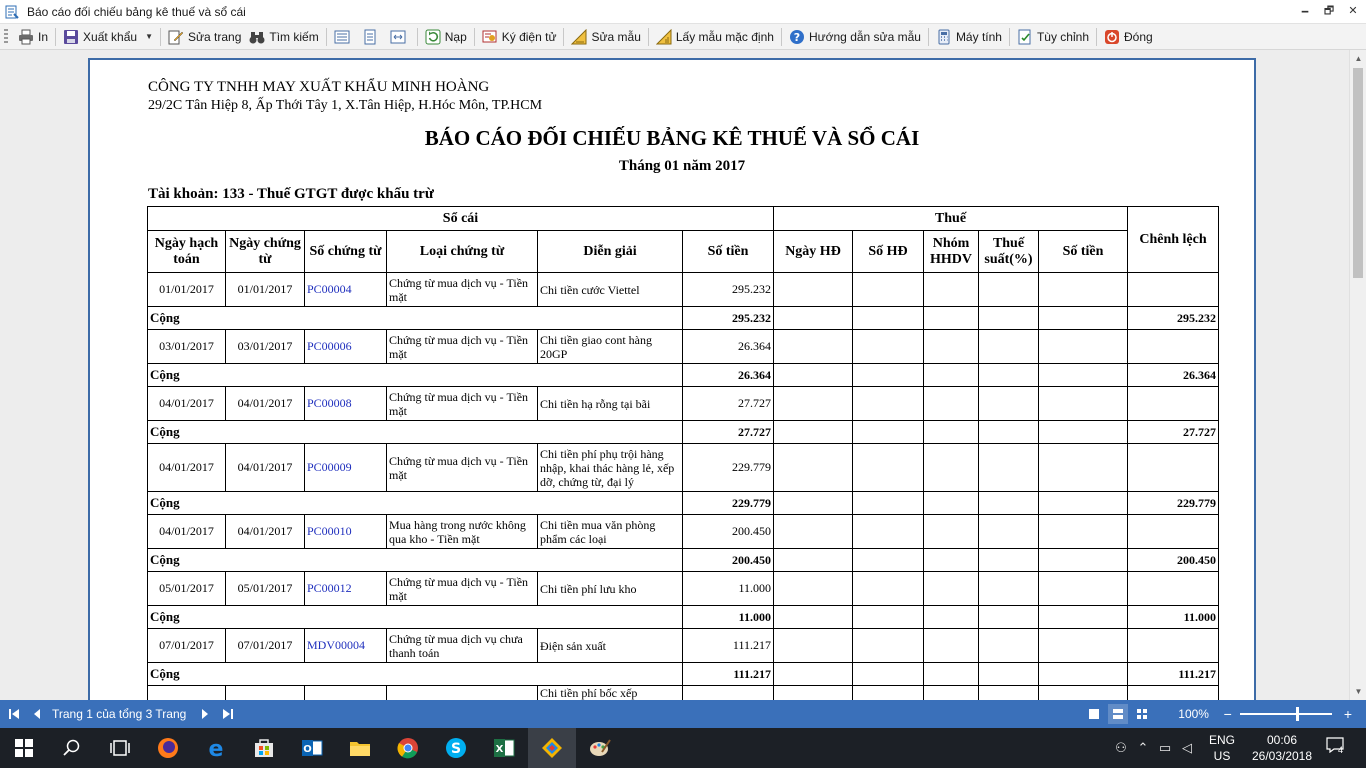 This screenshot has height=768, width=1366. I want to click on calculator-button: Máy tính, so click(969, 37).